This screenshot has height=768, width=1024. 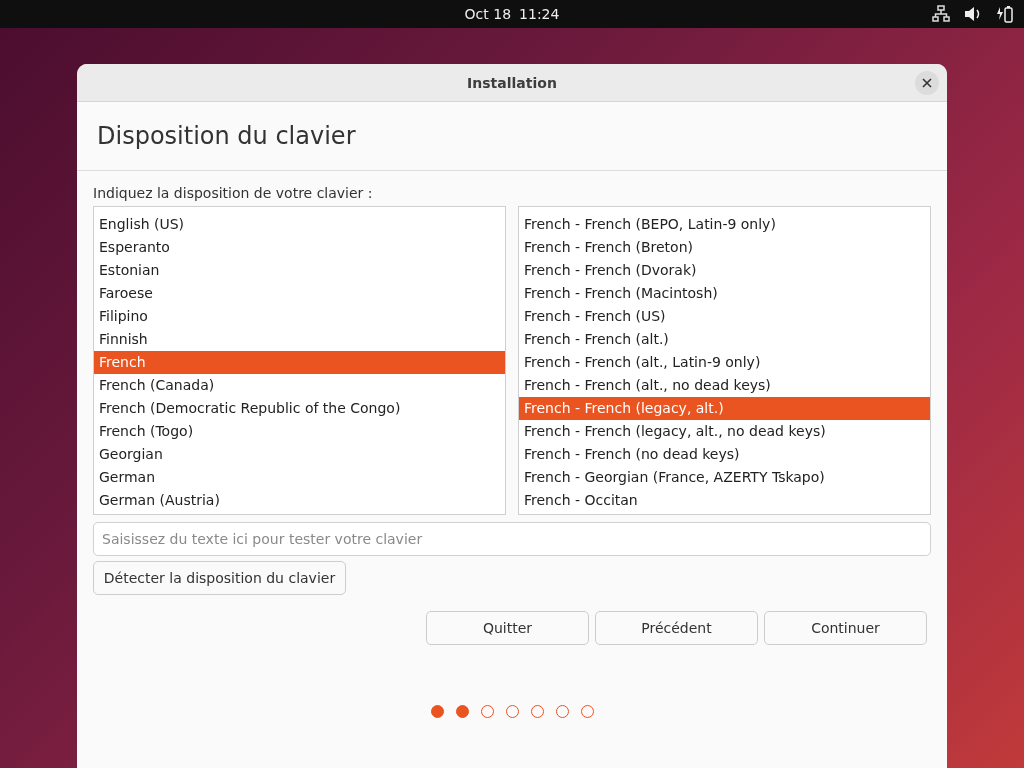 I want to click on list-item: French - French (US), so click(x=724, y=316).